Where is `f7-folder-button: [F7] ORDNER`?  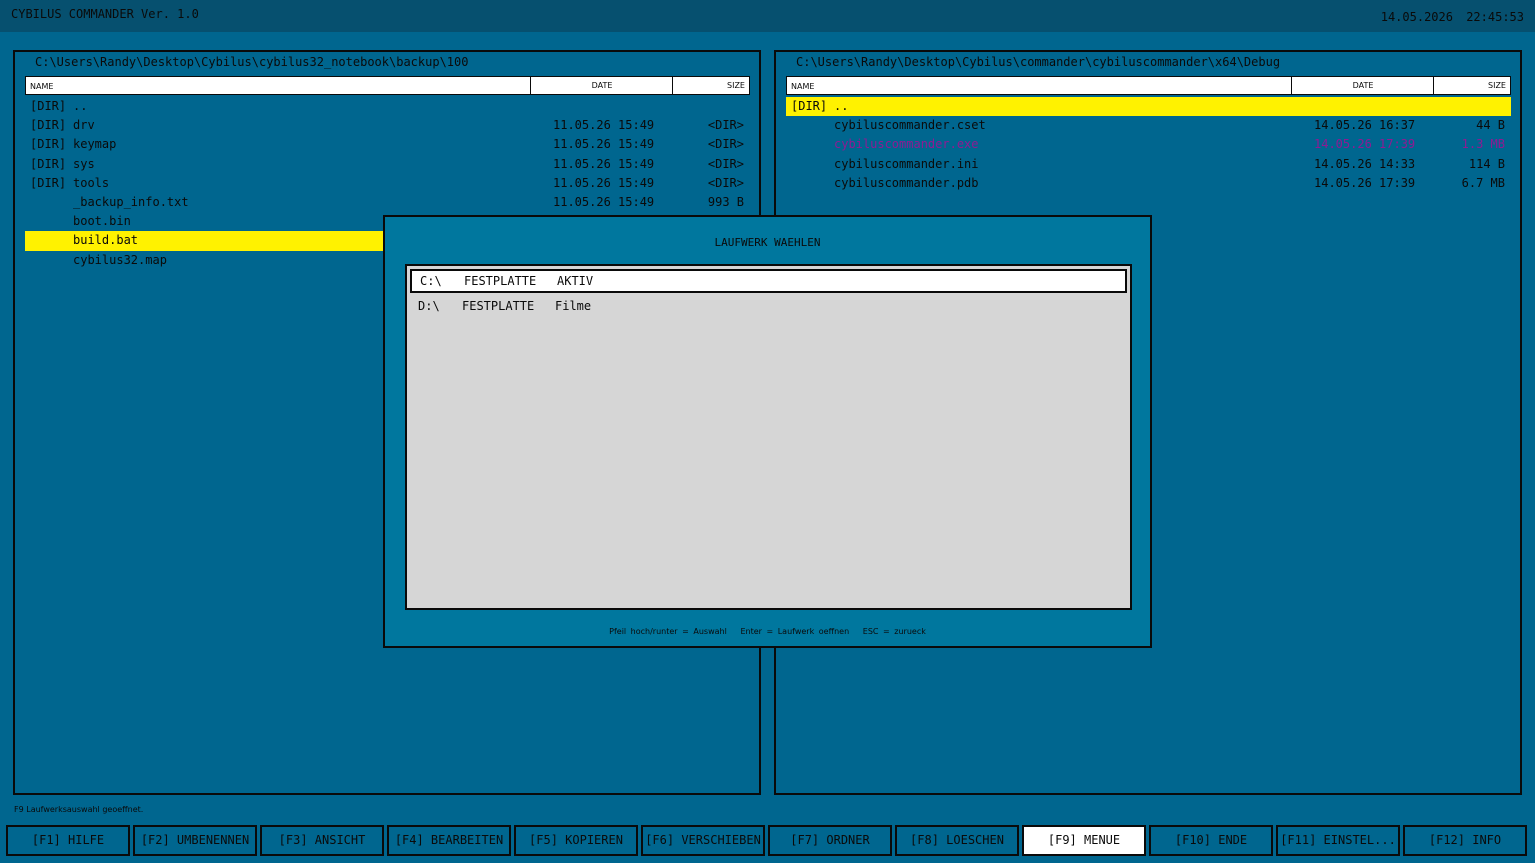 f7-folder-button: [F7] ORDNER is located at coordinates (830, 840).